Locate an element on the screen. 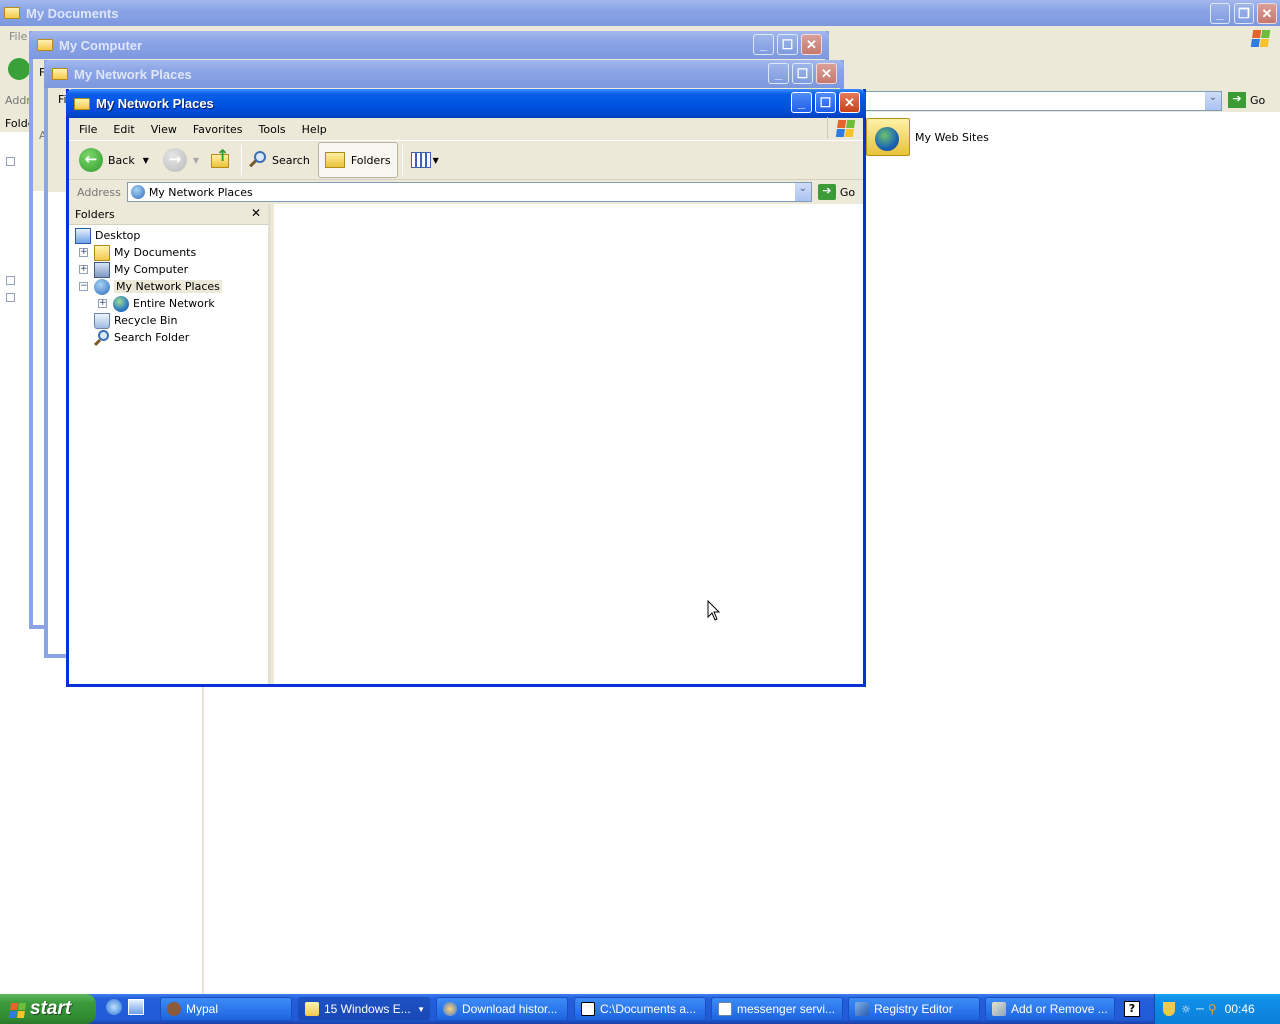 This screenshot has width=1280, height=1024. tree-item-entire-network: + Entire Network is located at coordinates (156, 303).